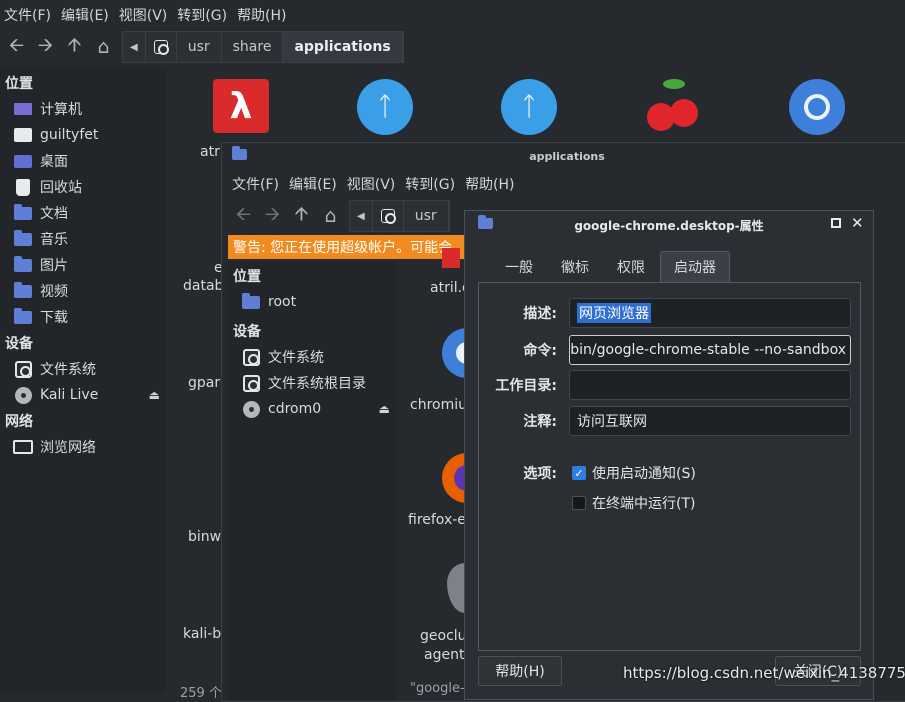 The image size is (905, 702). What do you see at coordinates (85, 291) in the screenshot?
I see `sidebar-item-videos: 视频` at bounding box center [85, 291].